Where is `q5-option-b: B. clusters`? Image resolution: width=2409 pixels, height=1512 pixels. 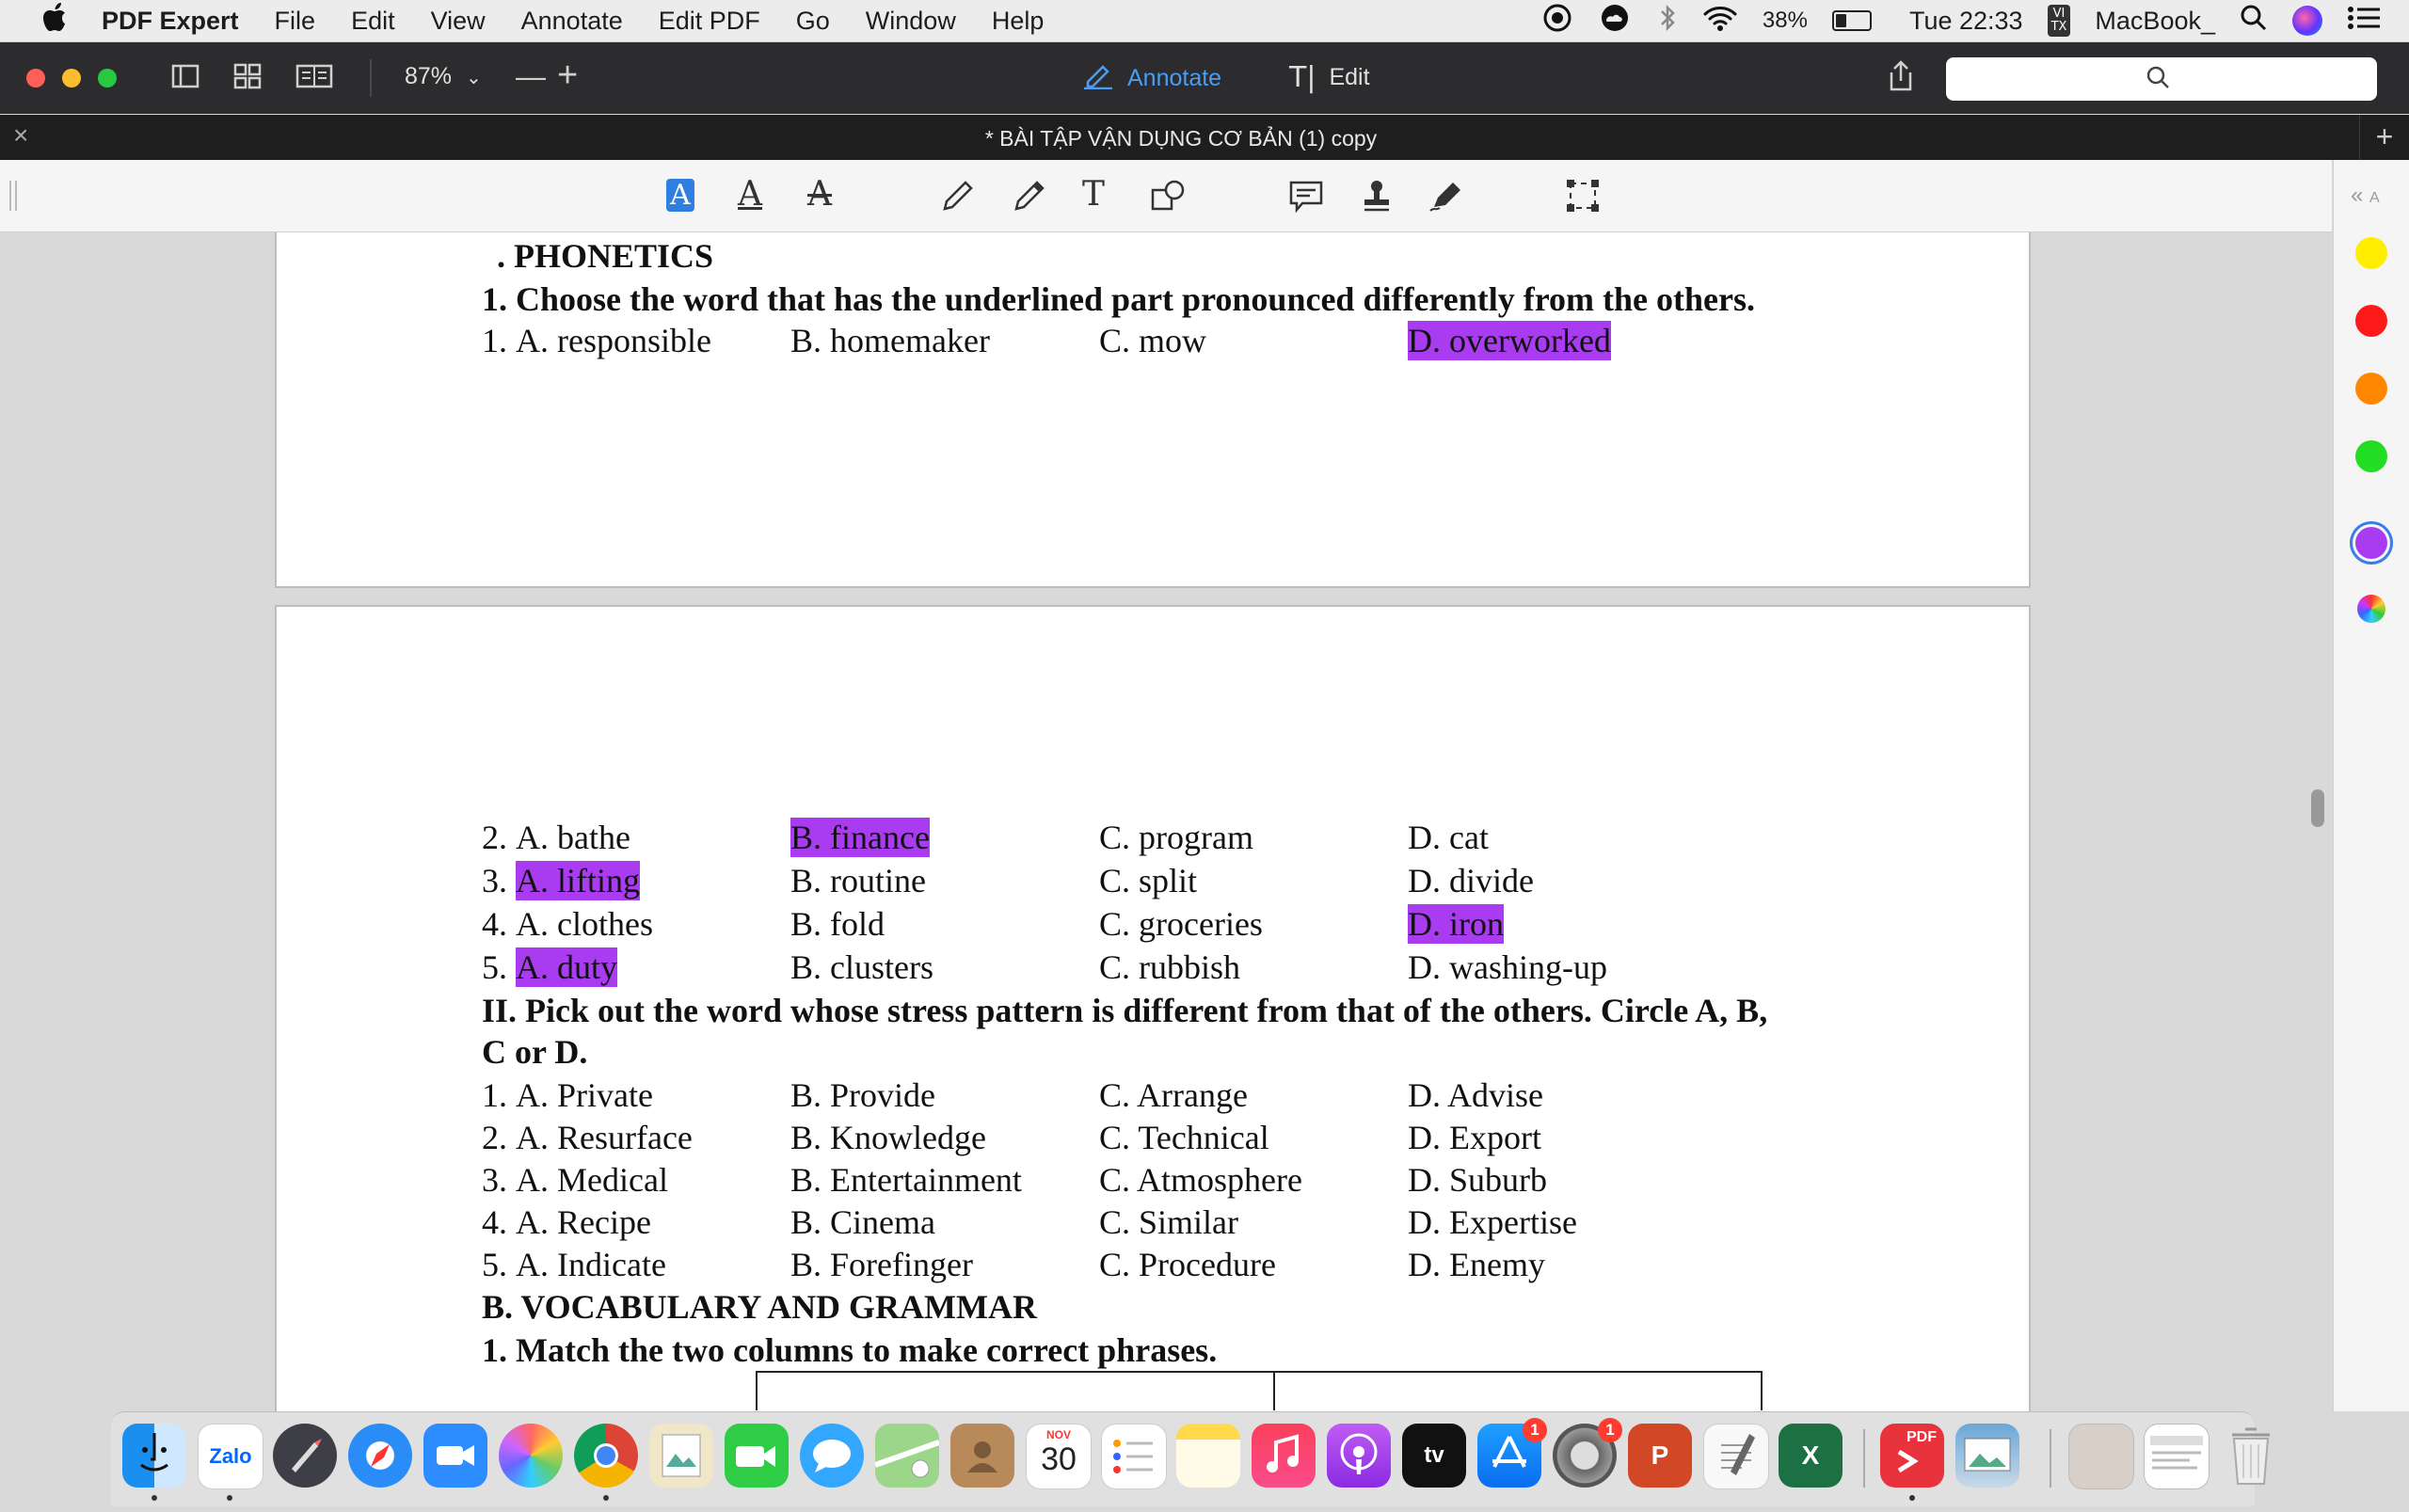
q5-option-b: B. clusters is located at coordinates (862, 967).